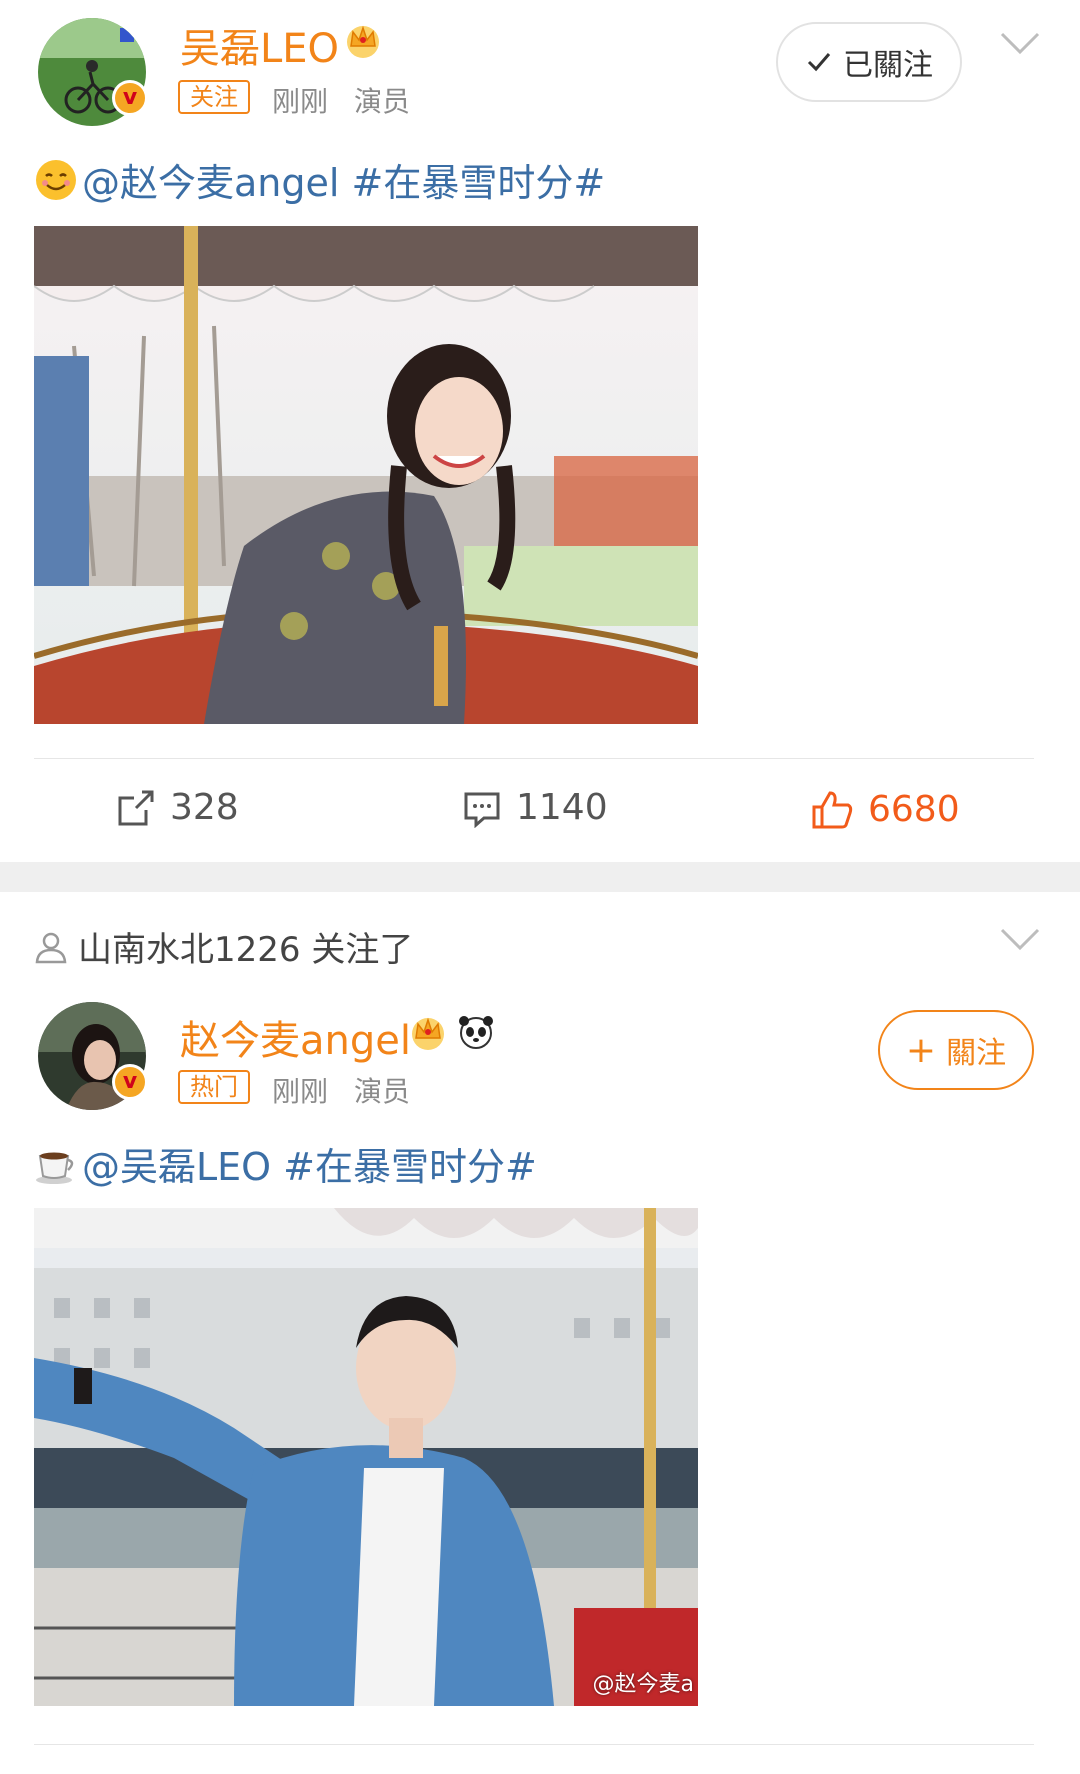 The image size is (1080, 1774). What do you see at coordinates (914, 809) in the screenshot?
I see `like-count: 6680` at bounding box center [914, 809].